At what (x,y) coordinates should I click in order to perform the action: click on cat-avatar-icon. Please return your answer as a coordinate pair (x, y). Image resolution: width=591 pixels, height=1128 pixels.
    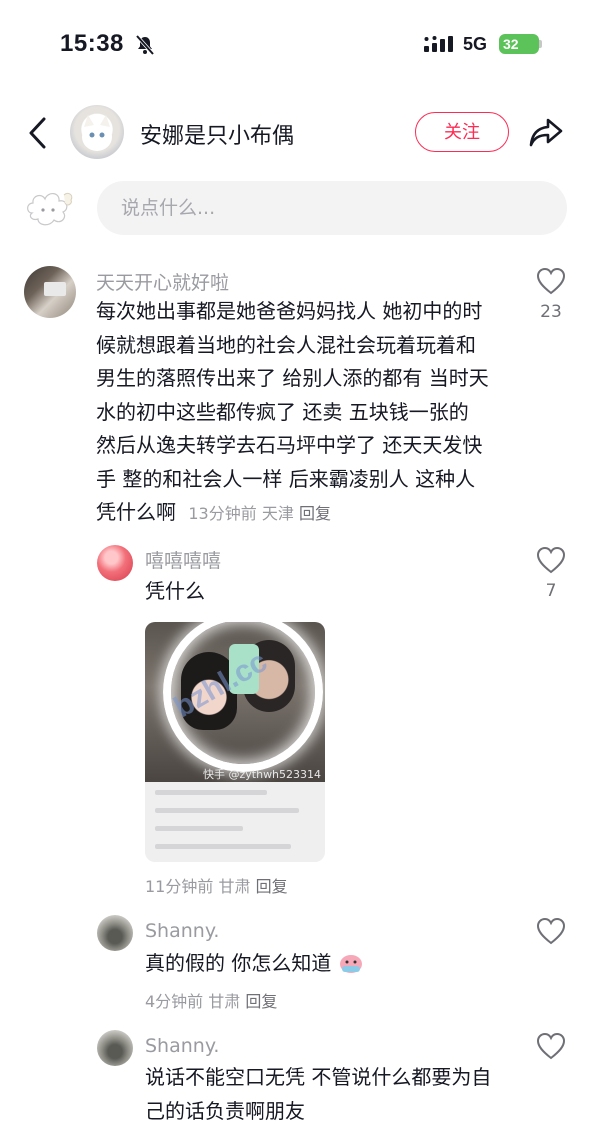
    Looking at the image, I should click on (97, 132).